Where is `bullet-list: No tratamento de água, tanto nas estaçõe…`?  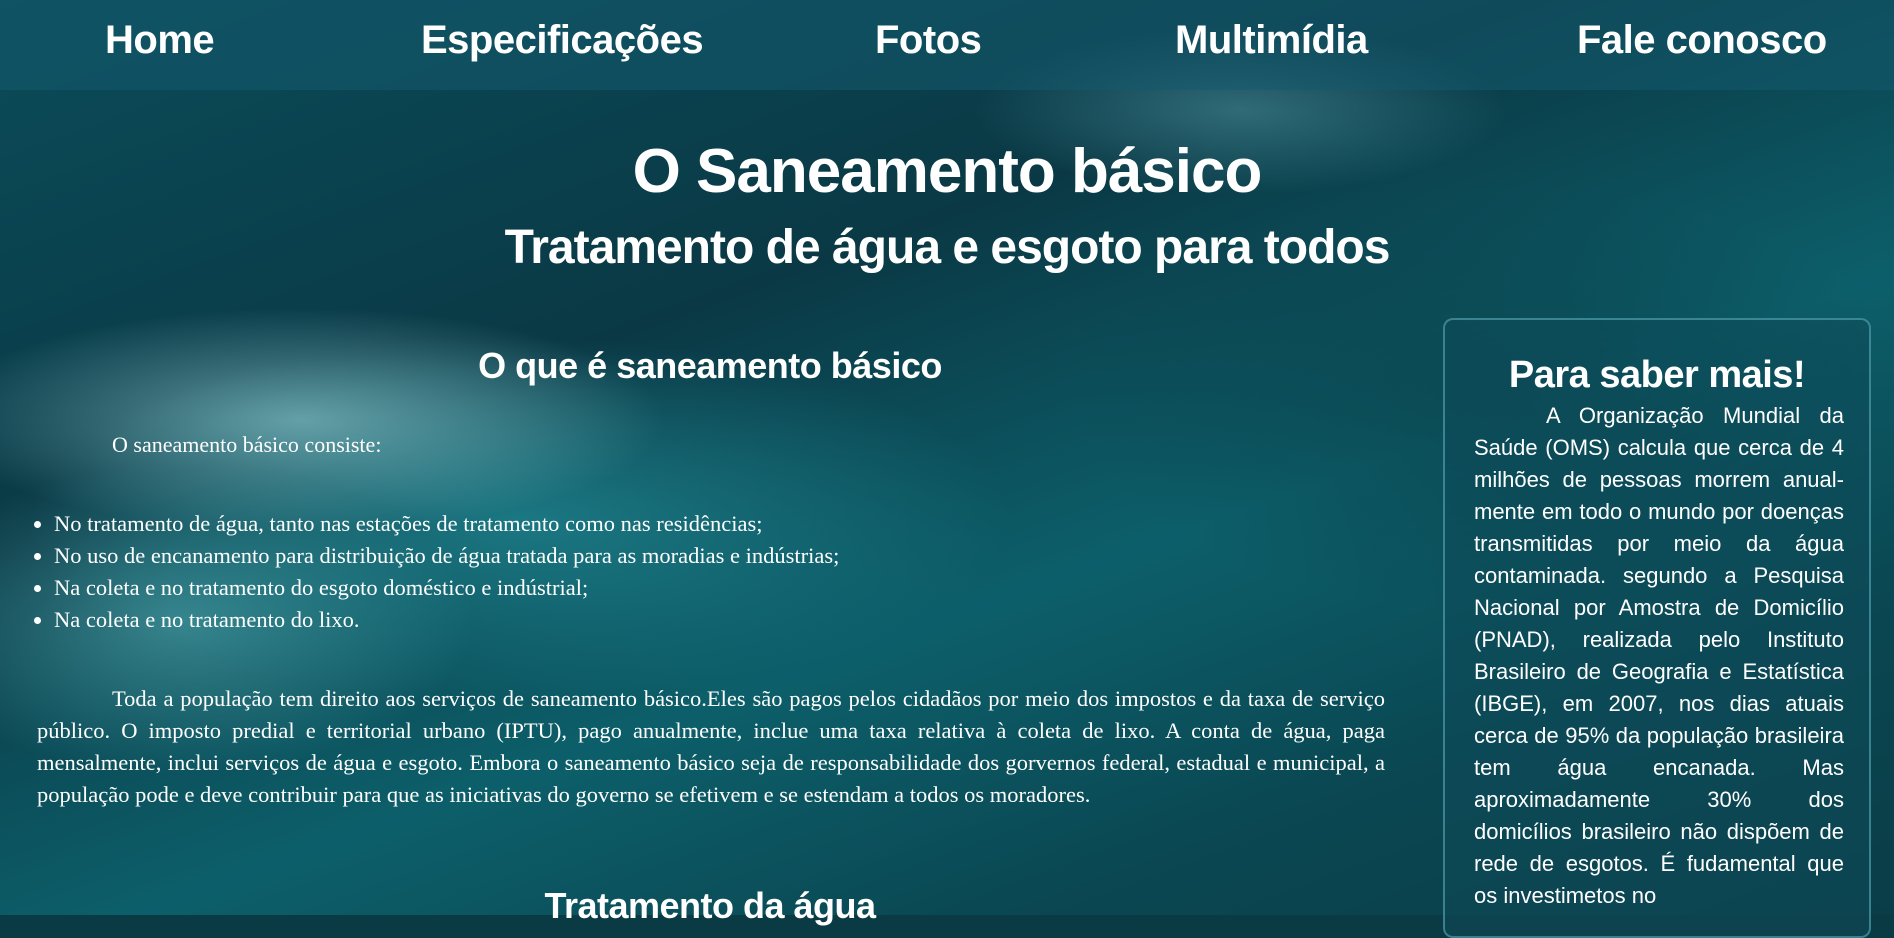
bullet-list: No tratamento de água, tanto nas estaçõe… is located at coordinates (435, 572).